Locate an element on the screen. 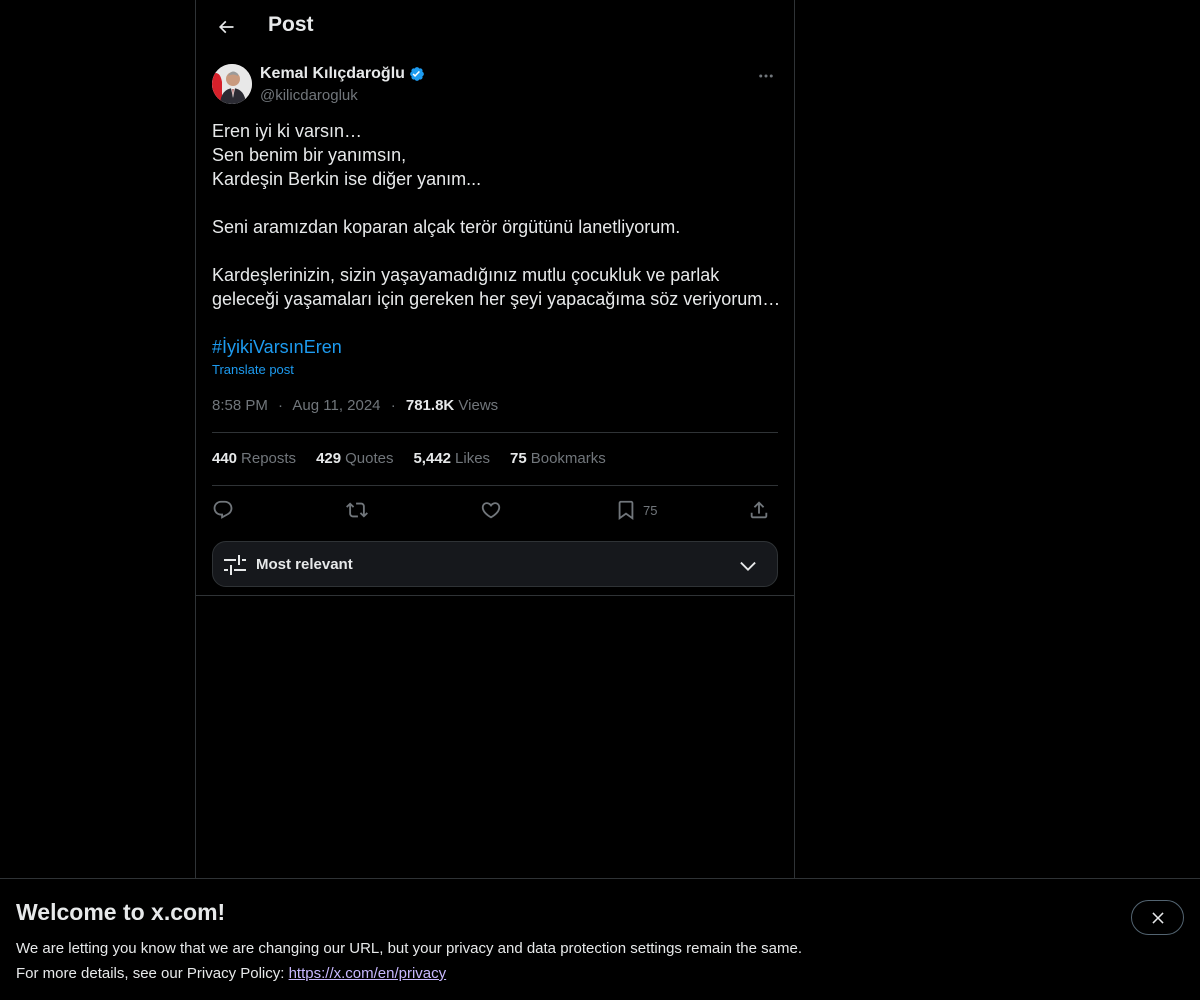 The width and height of the screenshot is (1200, 1000). repost-icon is located at coordinates (357, 510).